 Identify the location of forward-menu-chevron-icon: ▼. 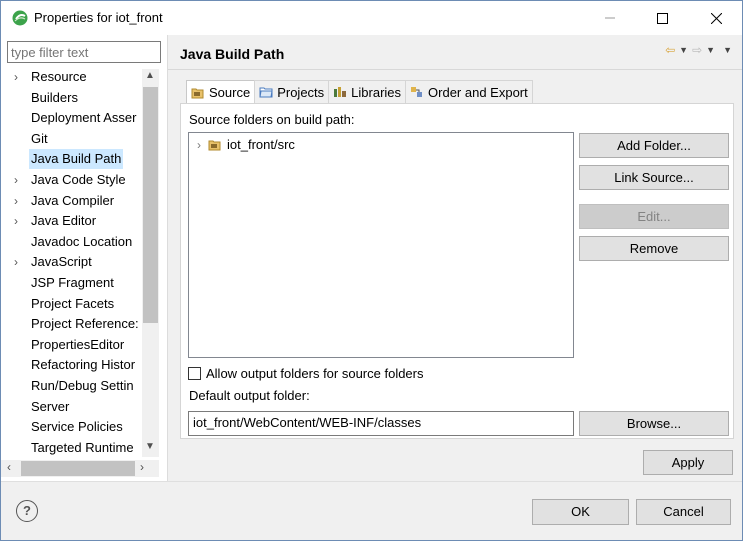
(710, 50).